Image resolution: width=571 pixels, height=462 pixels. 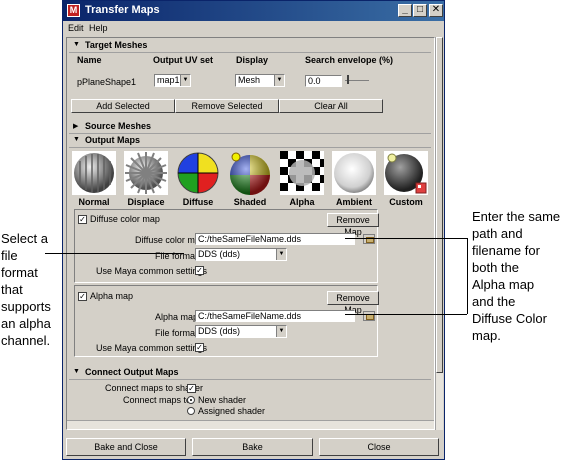 I want to click on expand-triangle-icon: ▶, so click(x=75, y=126).